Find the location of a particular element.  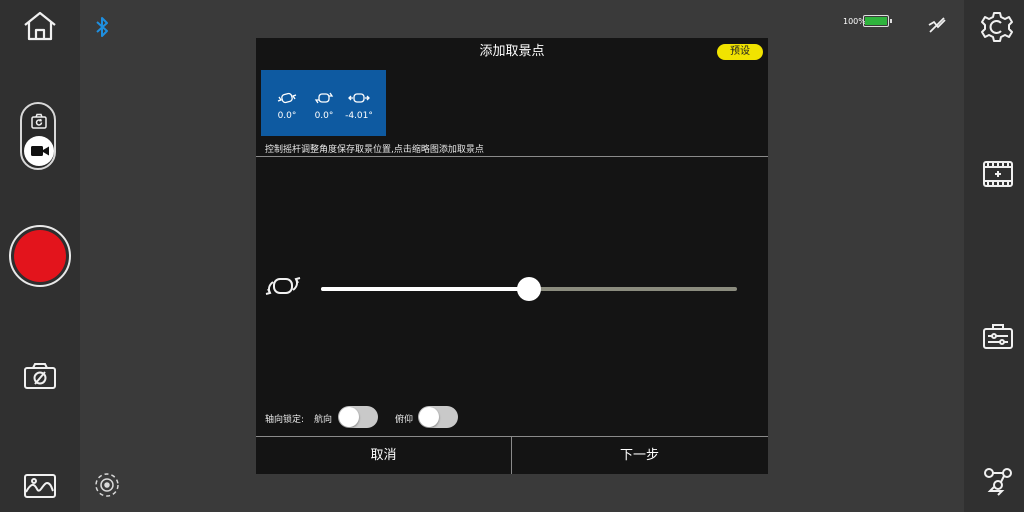

path-icon is located at coordinates (998, 482).